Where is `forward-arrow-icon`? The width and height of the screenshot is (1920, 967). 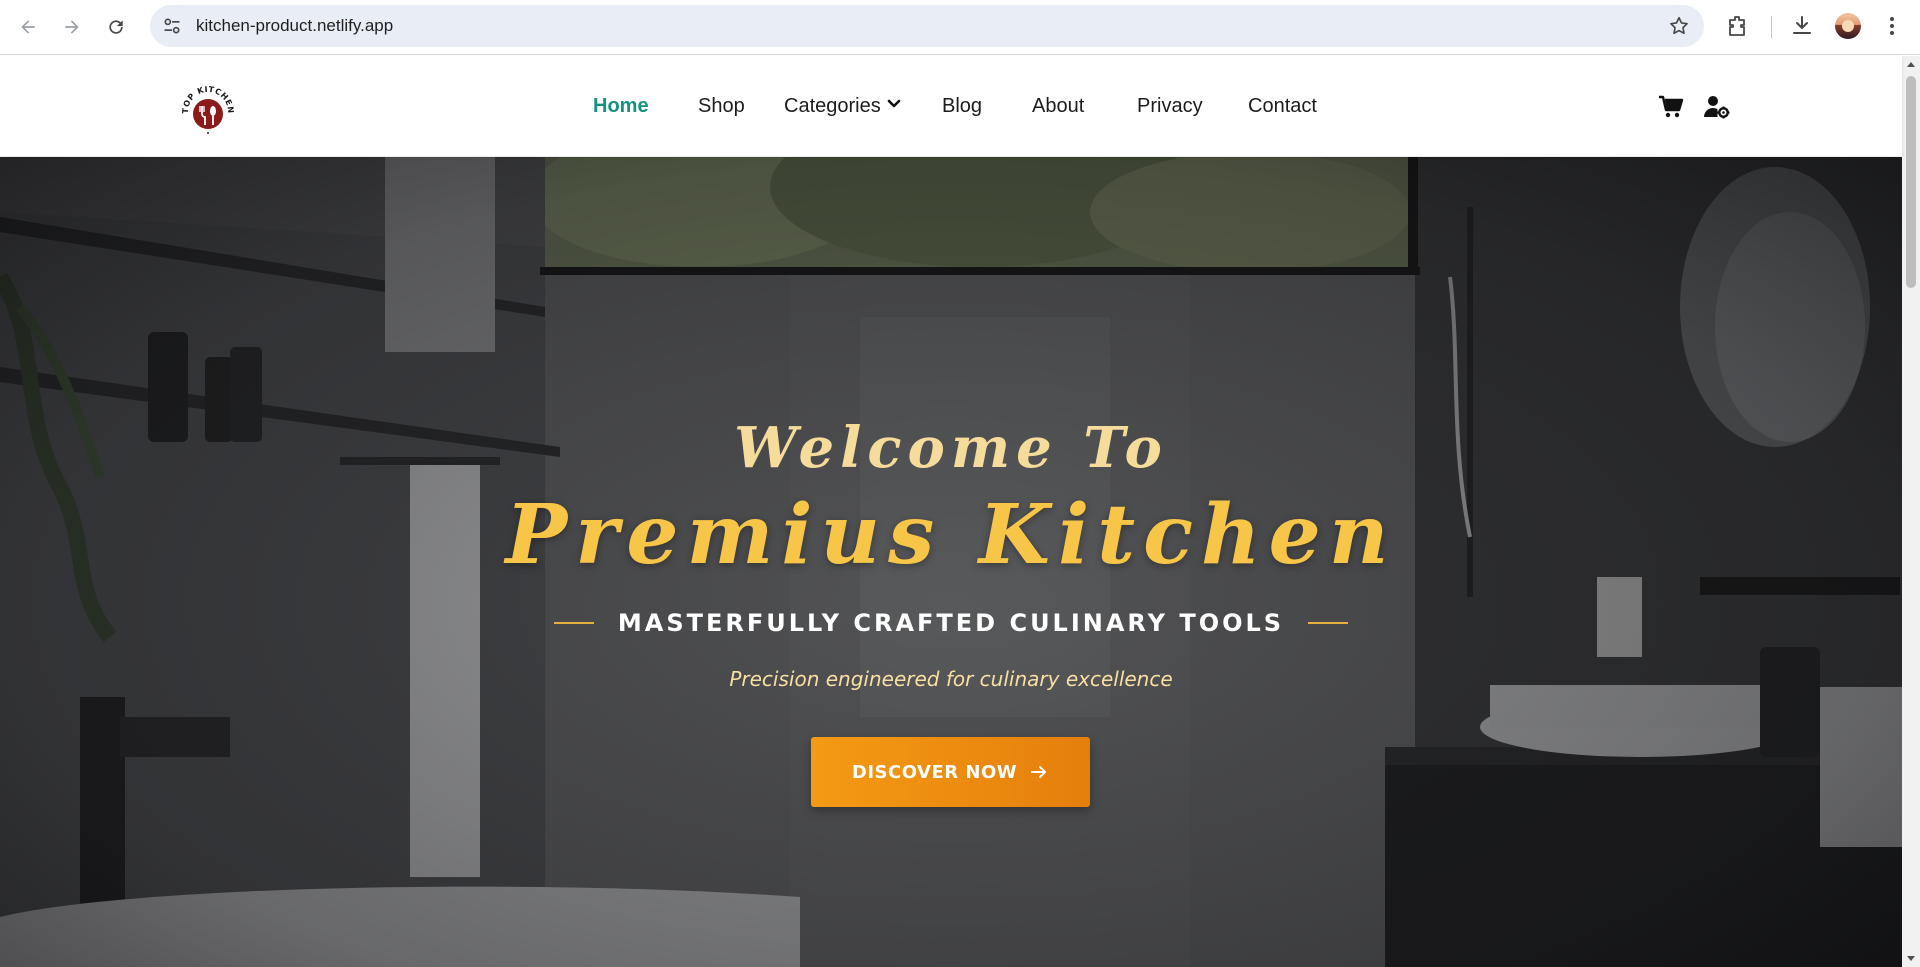 forward-arrow-icon is located at coordinates (72, 27).